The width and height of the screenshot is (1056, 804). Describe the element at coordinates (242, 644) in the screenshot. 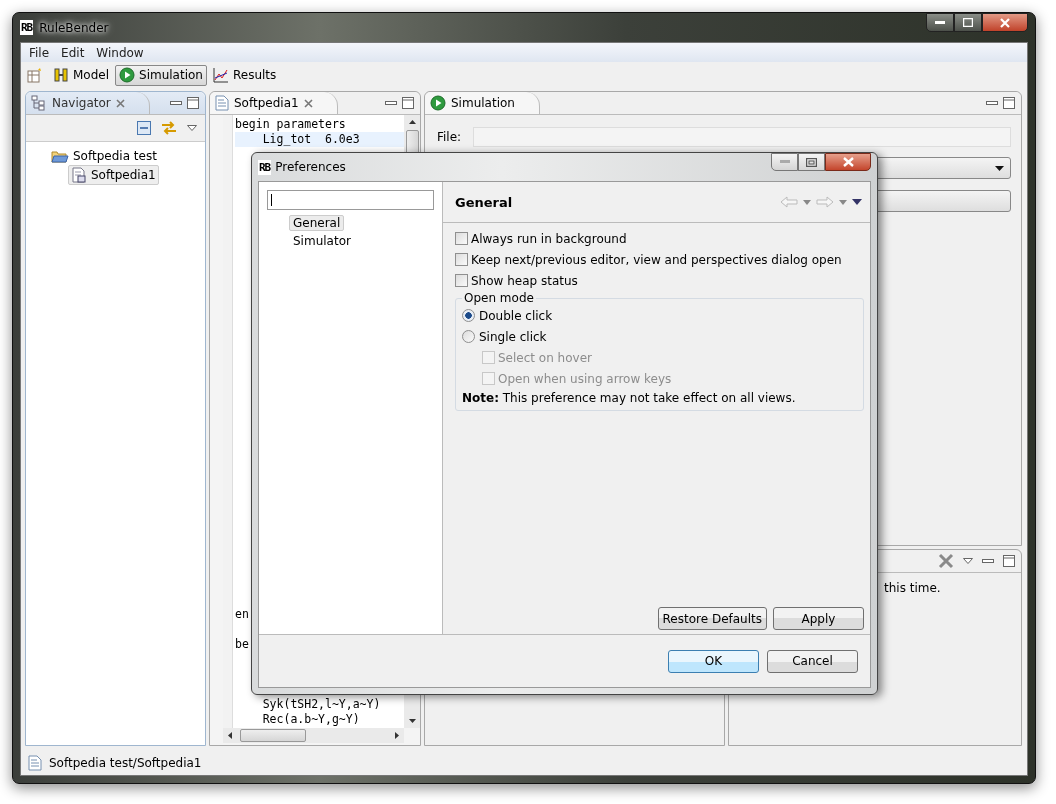

I see `code-line: be` at that location.